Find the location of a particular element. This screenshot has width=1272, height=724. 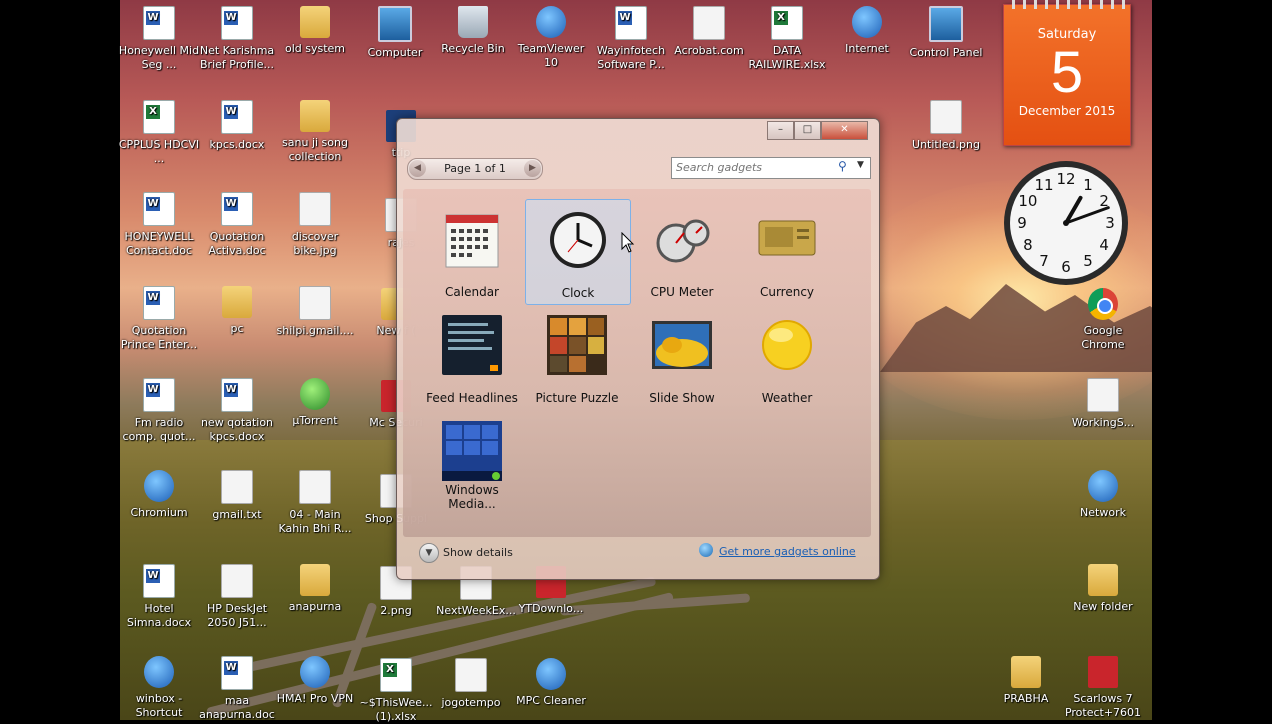

desktop-icon: discover bike.jpg is located at coordinates (315, 225).